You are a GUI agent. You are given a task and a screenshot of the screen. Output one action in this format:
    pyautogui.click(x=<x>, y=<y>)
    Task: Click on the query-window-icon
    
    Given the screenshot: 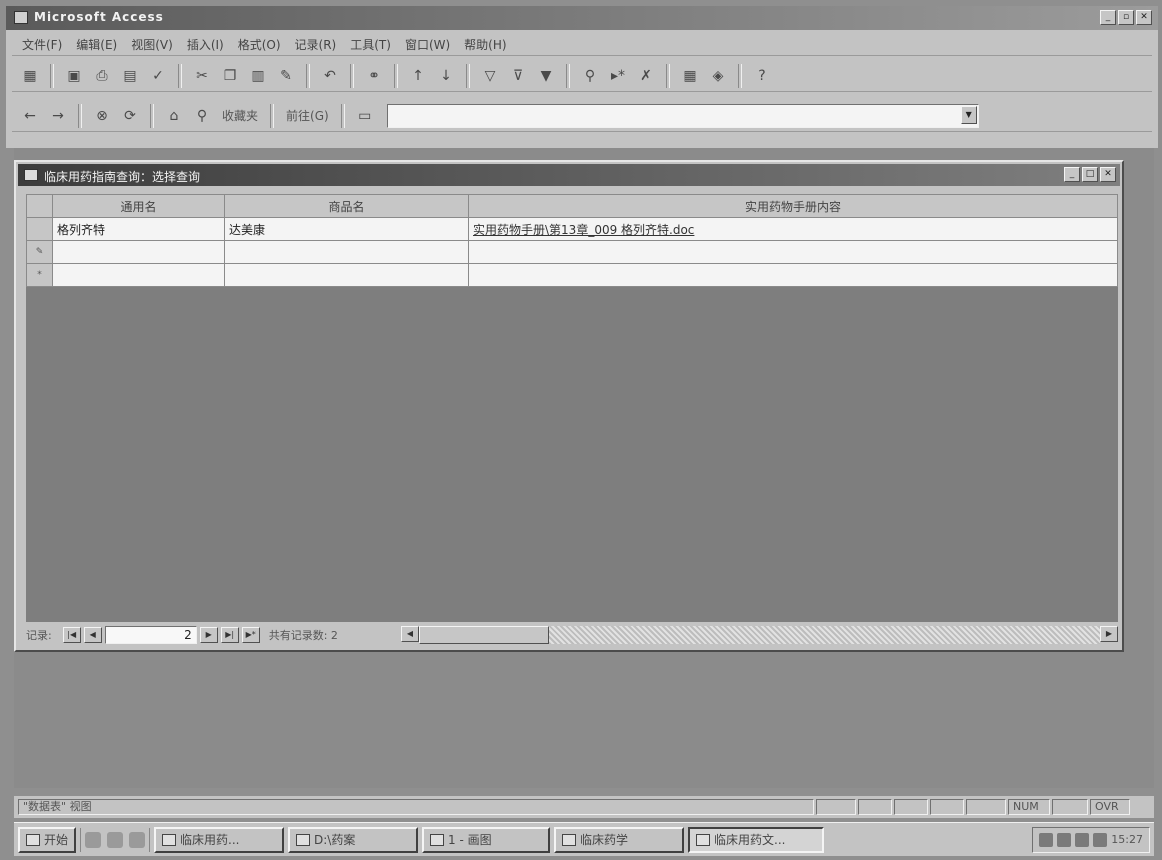 What is the action you would take?
    pyautogui.click(x=31, y=175)
    